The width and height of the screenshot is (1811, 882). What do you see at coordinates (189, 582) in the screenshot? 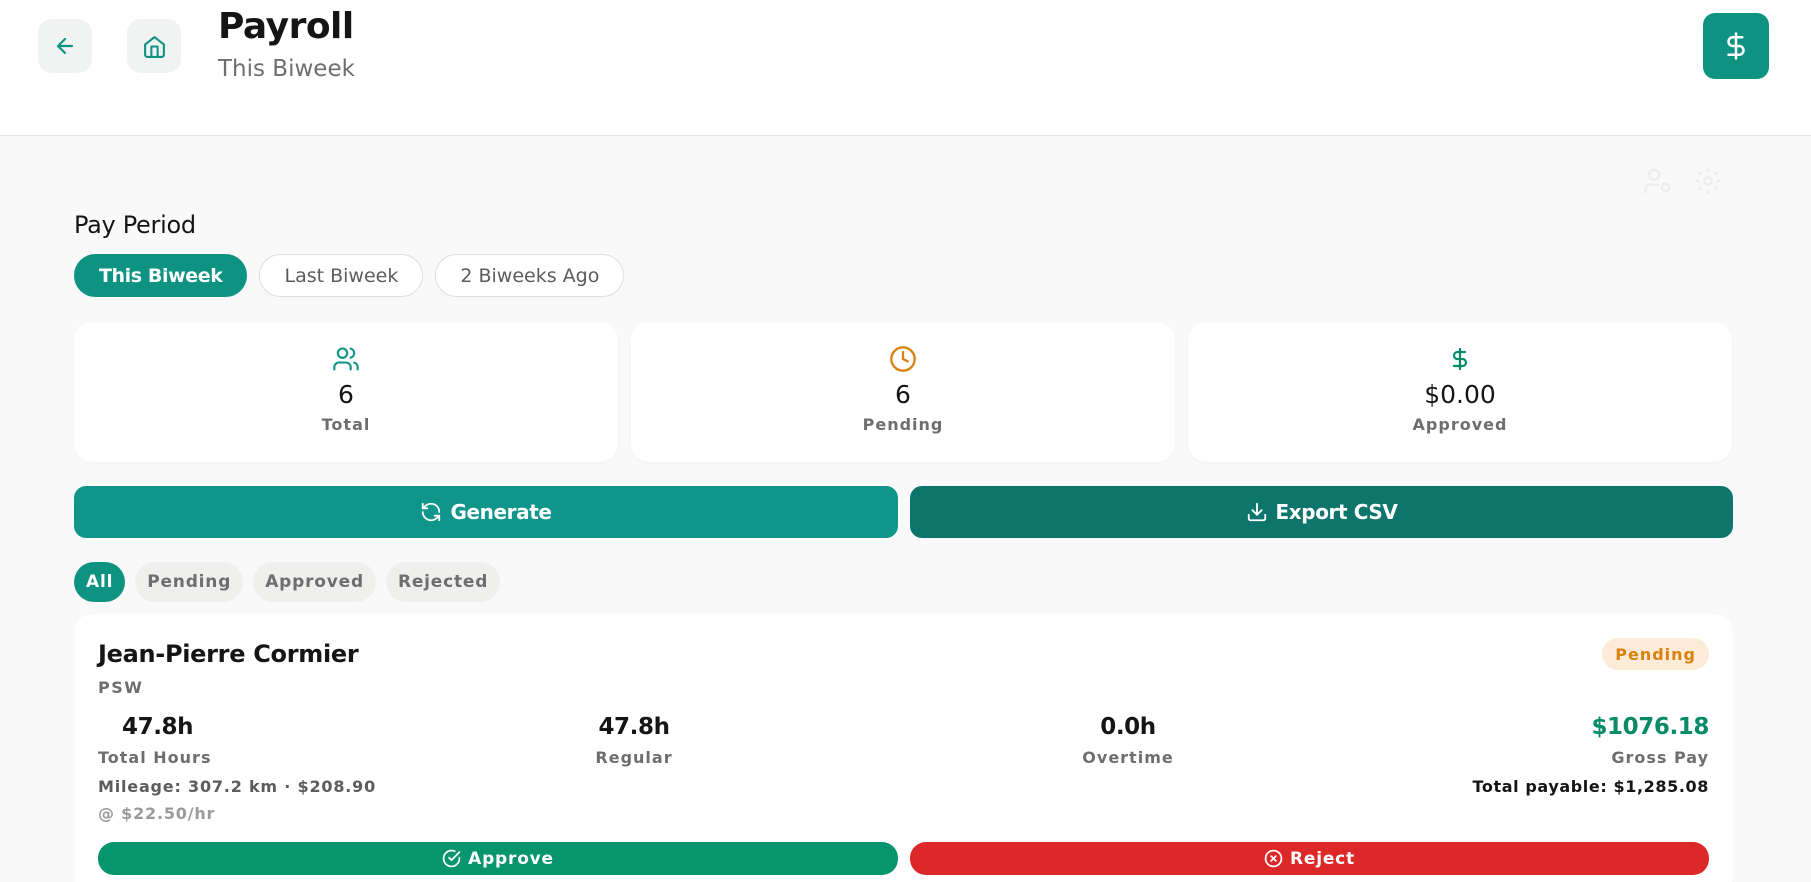
I see `filter-pending: Pending` at bounding box center [189, 582].